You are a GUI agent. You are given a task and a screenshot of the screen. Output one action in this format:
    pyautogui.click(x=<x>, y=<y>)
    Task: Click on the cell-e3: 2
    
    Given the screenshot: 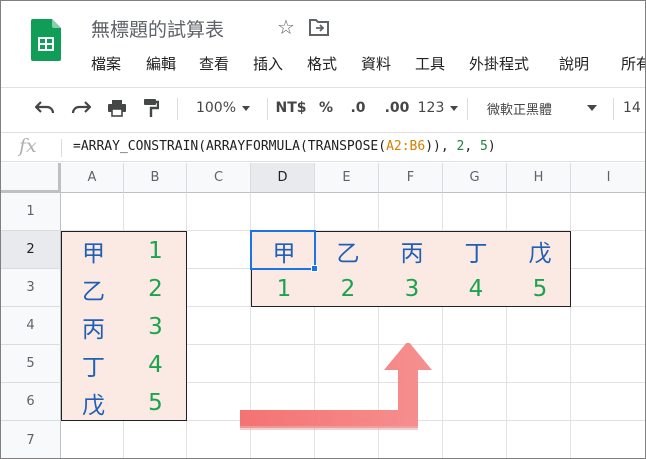 What is the action you would take?
    pyautogui.click(x=348, y=289)
    